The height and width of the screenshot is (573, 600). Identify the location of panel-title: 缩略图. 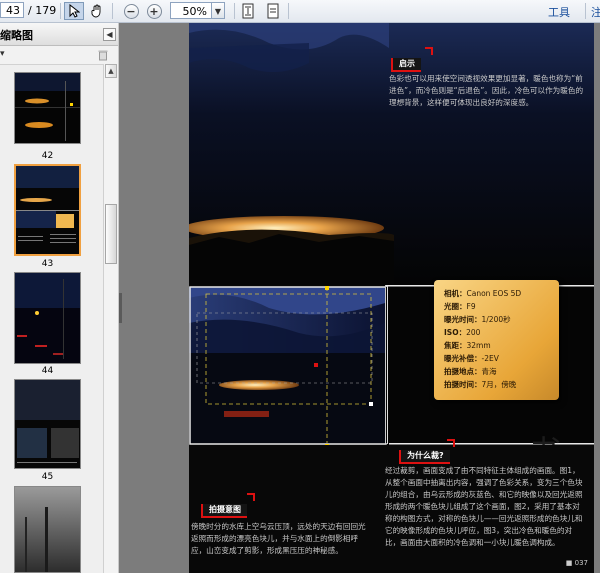
(16, 35).